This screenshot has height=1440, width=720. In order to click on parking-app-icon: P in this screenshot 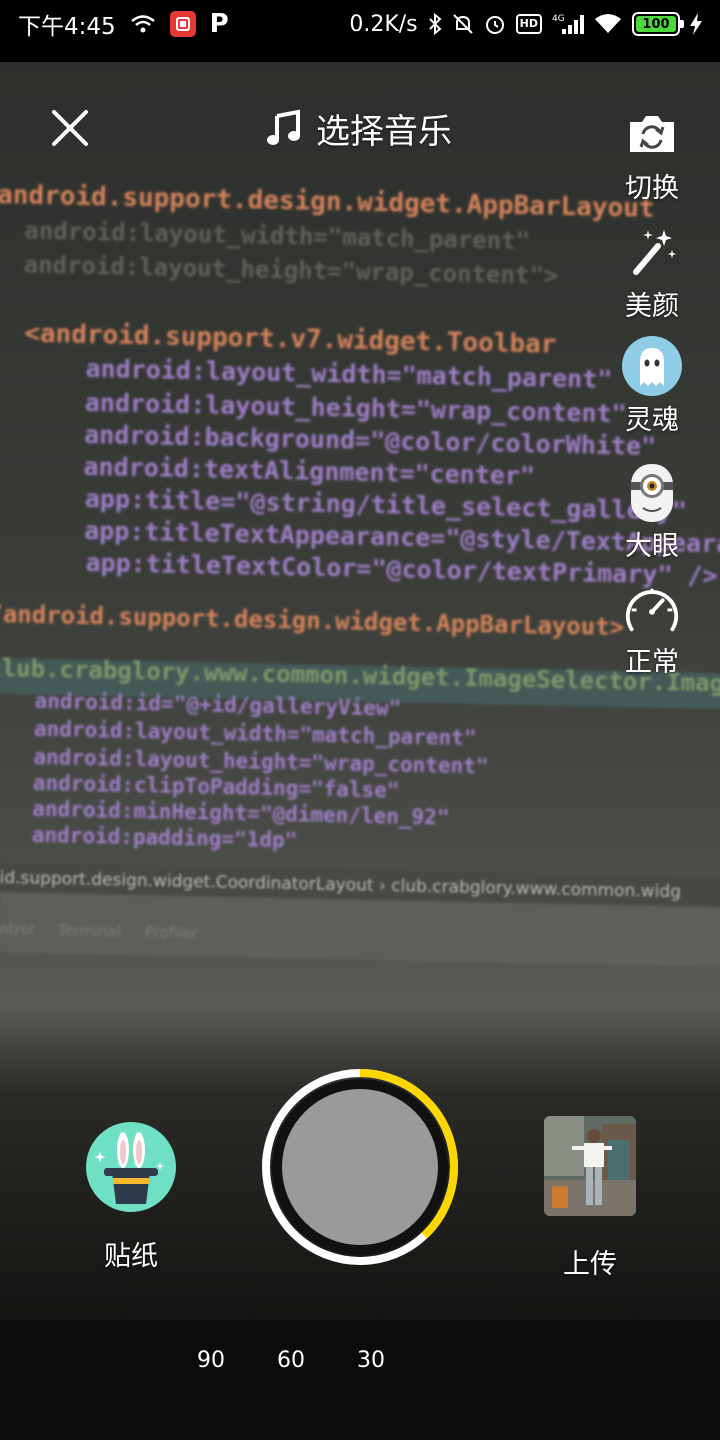, I will do `click(219, 24)`.